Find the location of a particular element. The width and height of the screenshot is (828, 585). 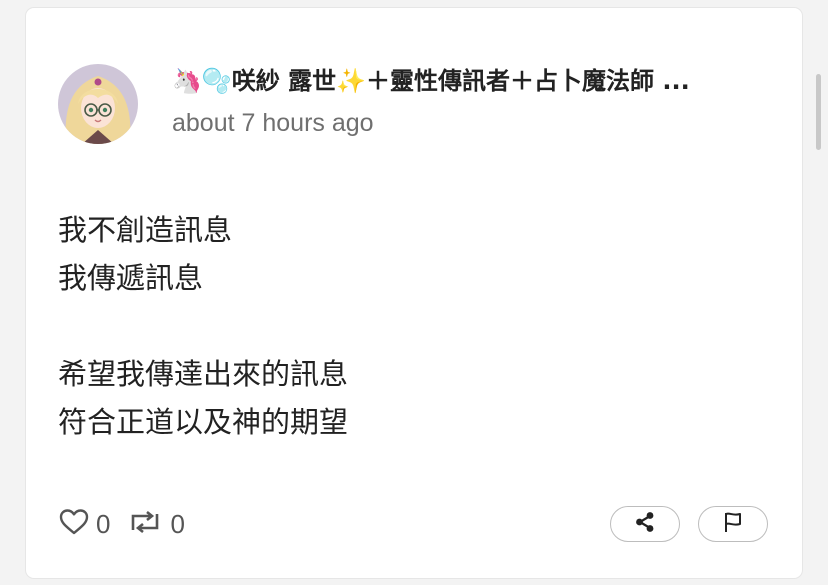

flag-icon is located at coordinates (733, 524).